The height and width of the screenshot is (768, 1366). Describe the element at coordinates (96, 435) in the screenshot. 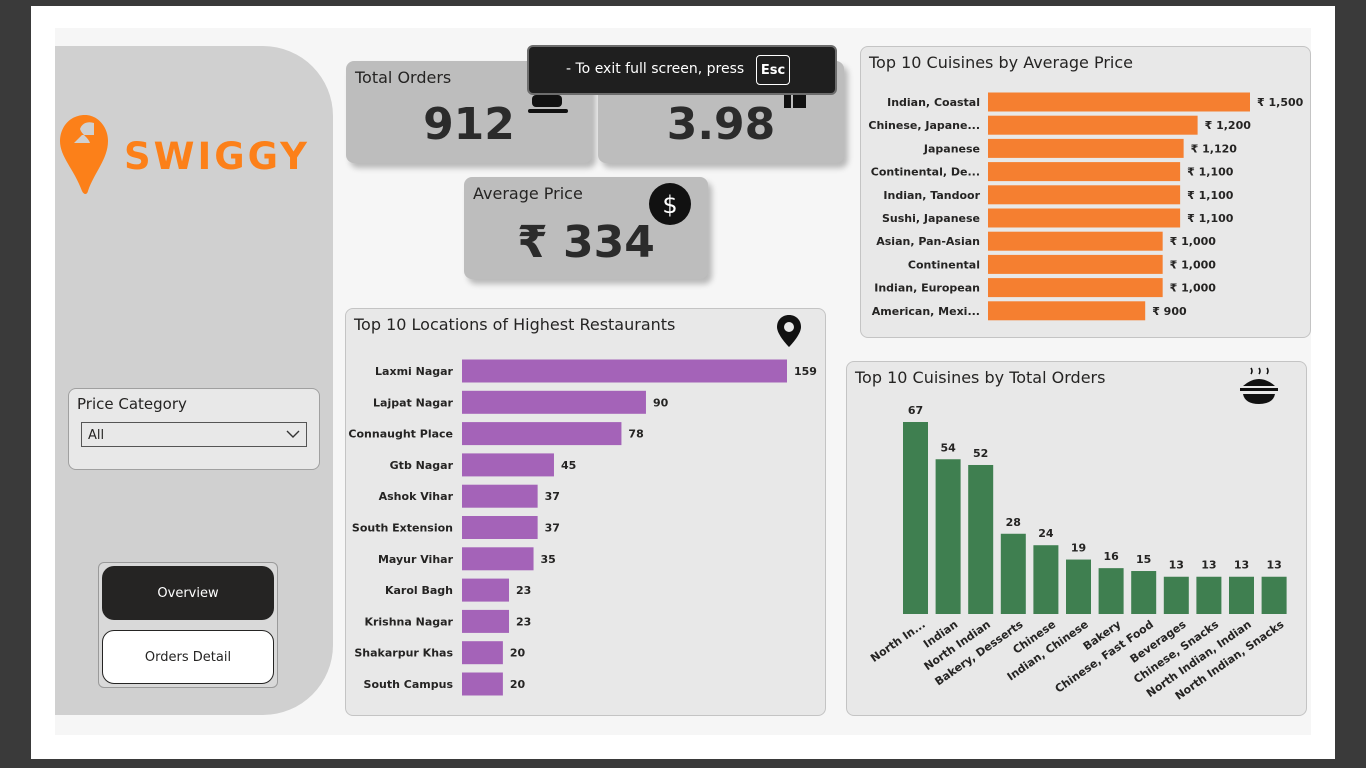

I see `dropdown-value: All` at that location.